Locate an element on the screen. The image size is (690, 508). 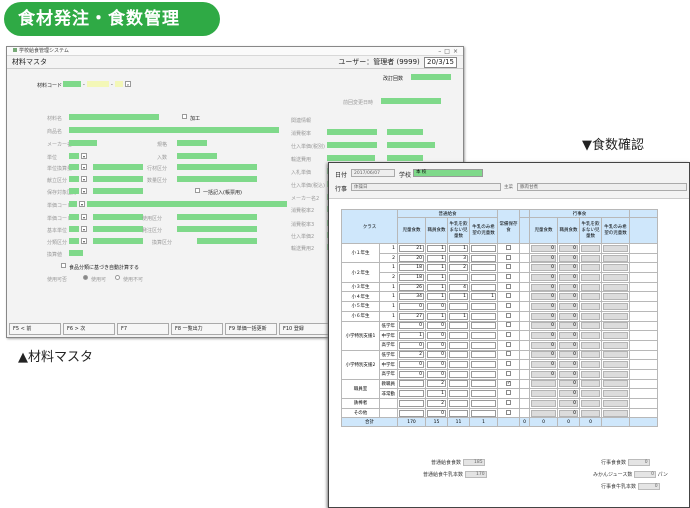
count-cell: 3 is located at coordinates (458, 258).